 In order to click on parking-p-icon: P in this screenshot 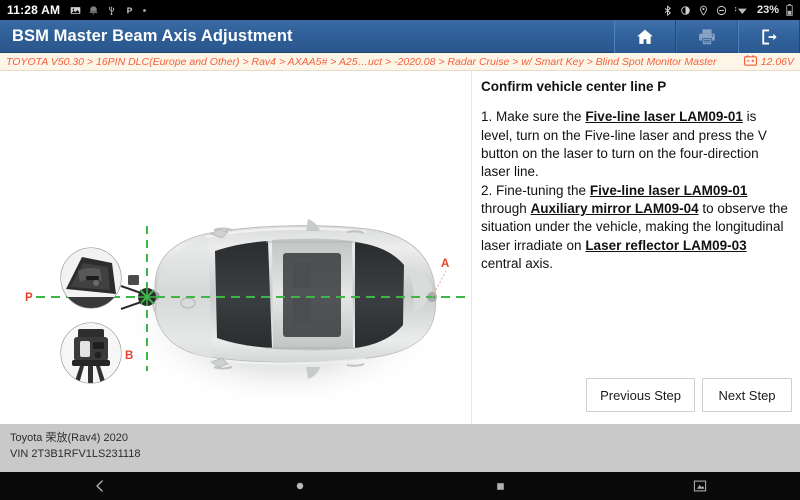, I will do `click(129, 10)`.